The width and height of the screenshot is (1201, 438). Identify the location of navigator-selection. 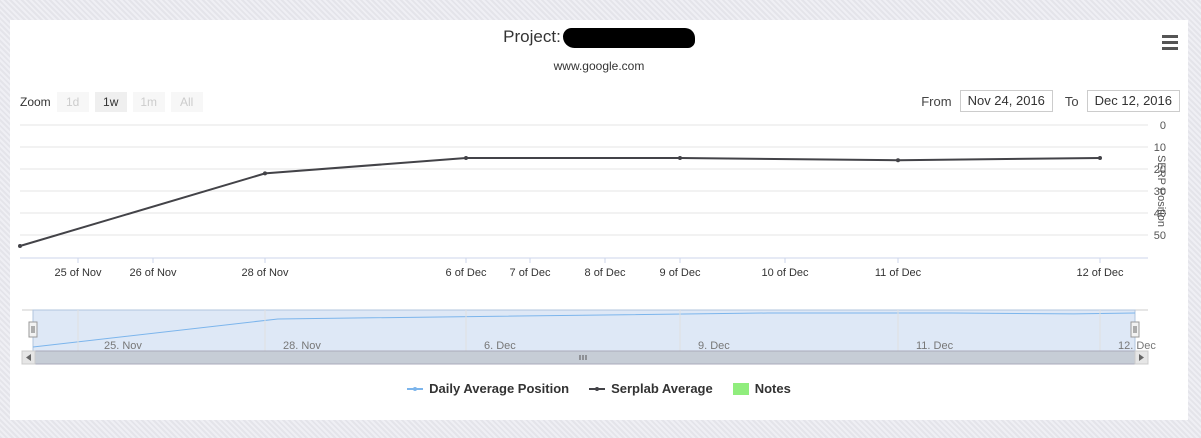
(584, 330).